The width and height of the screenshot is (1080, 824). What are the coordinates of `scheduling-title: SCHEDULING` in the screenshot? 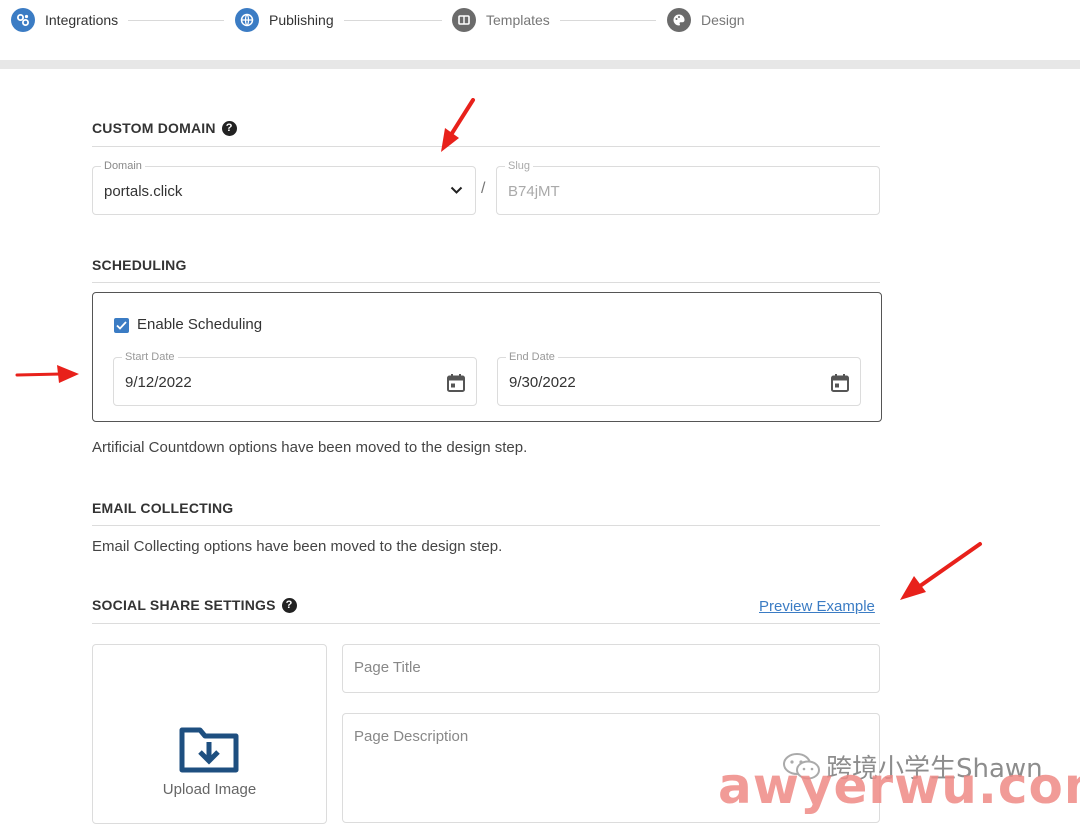 It's located at (139, 265).